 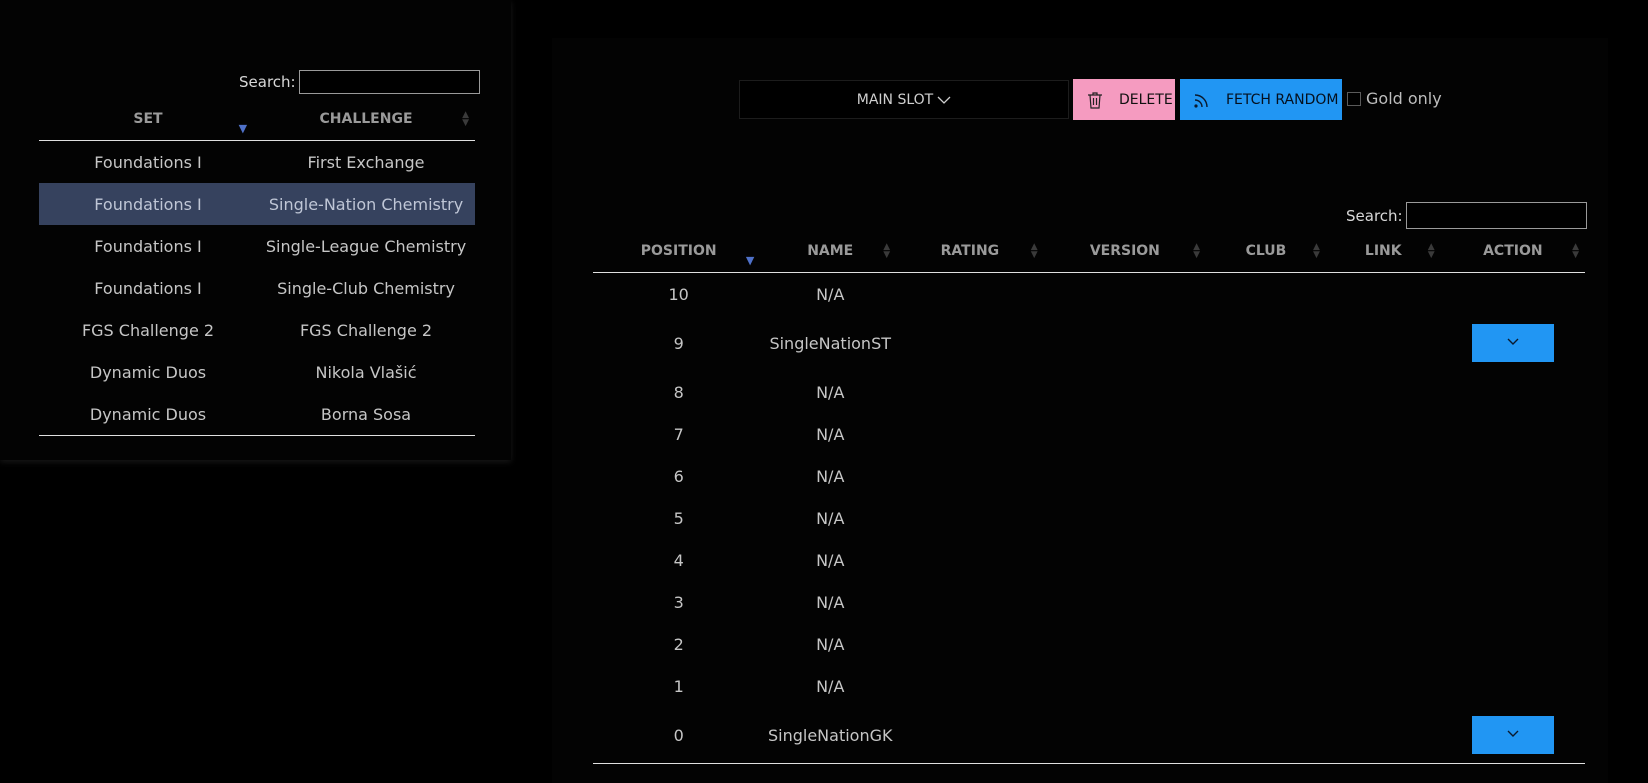 What do you see at coordinates (895, 99) in the screenshot?
I see `slot-select-label: MAIN SLOT` at bounding box center [895, 99].